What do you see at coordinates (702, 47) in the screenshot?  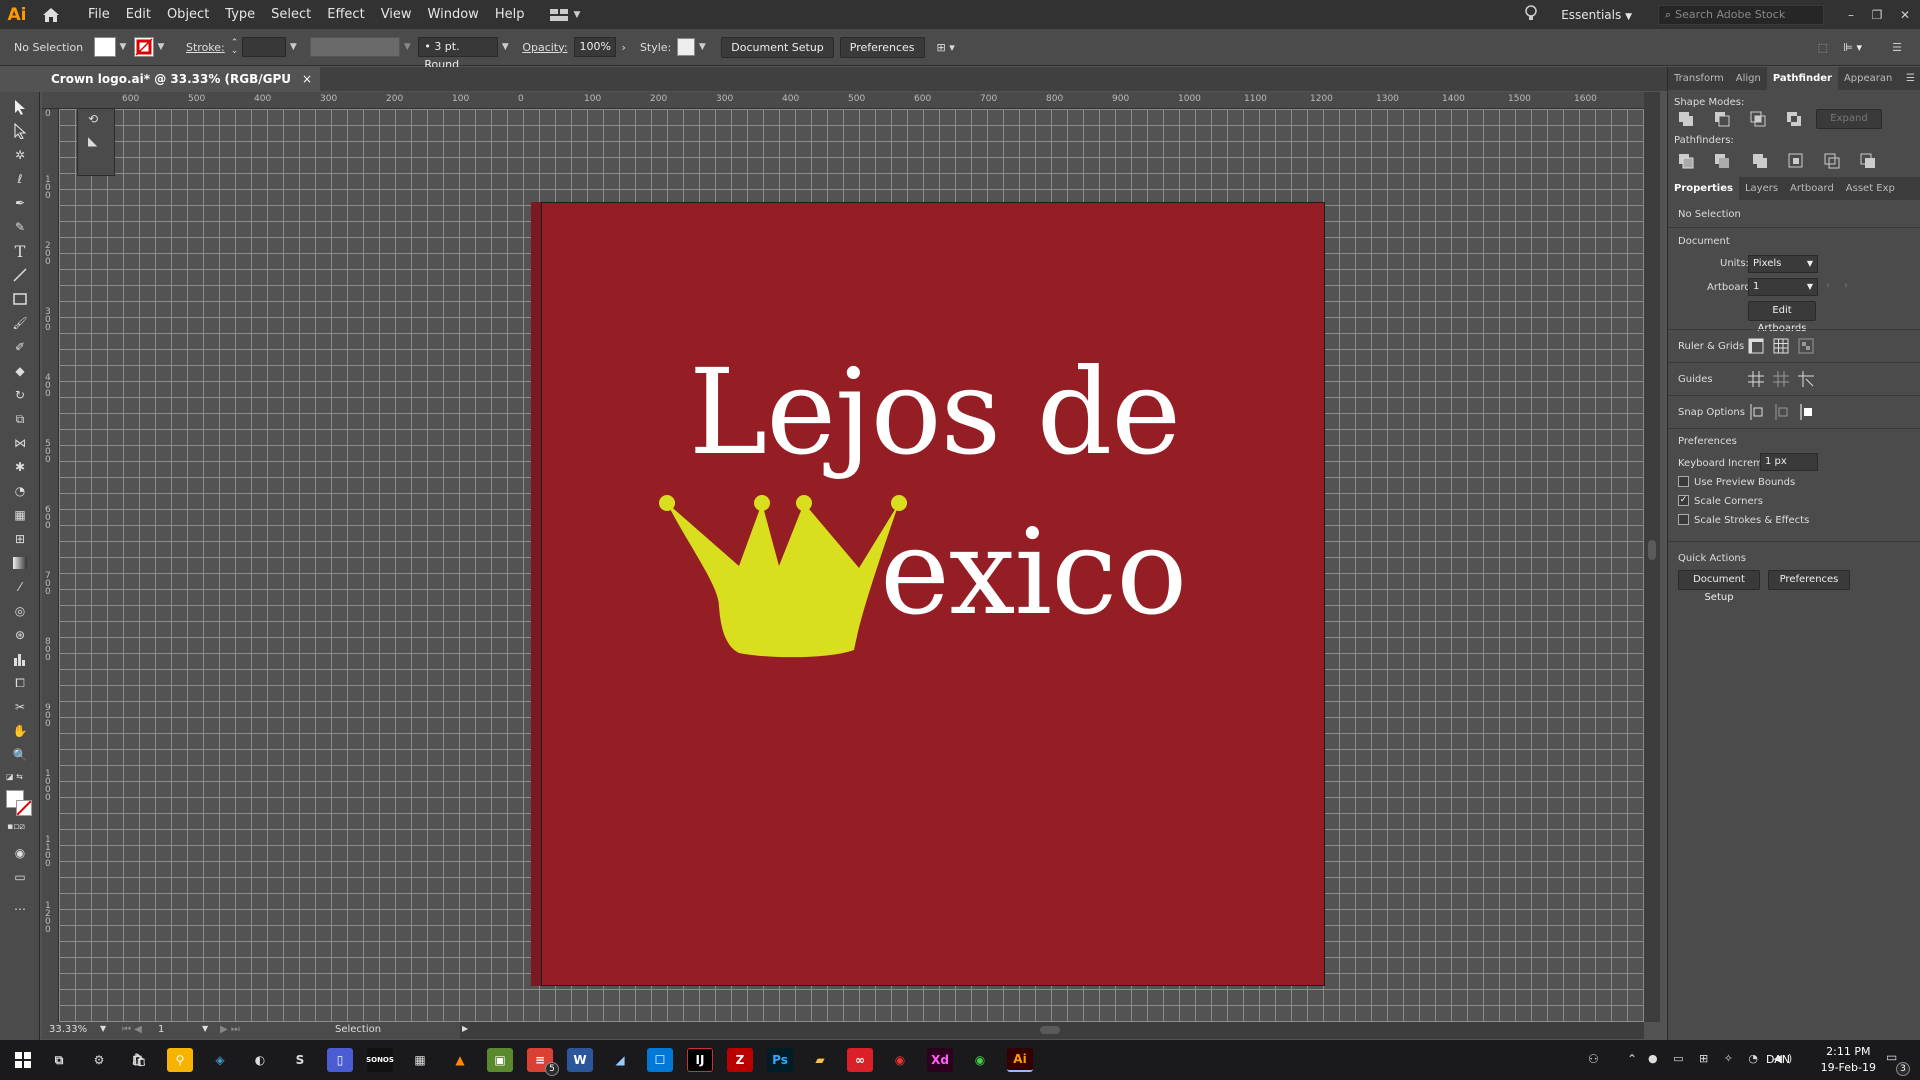 I see `style-dropdown-icon: ▼` at bounding box center [702, 47].